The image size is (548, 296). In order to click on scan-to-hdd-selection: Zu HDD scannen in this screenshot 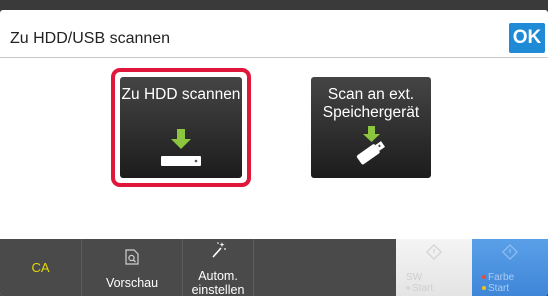, I will do `click(181, 127)`.